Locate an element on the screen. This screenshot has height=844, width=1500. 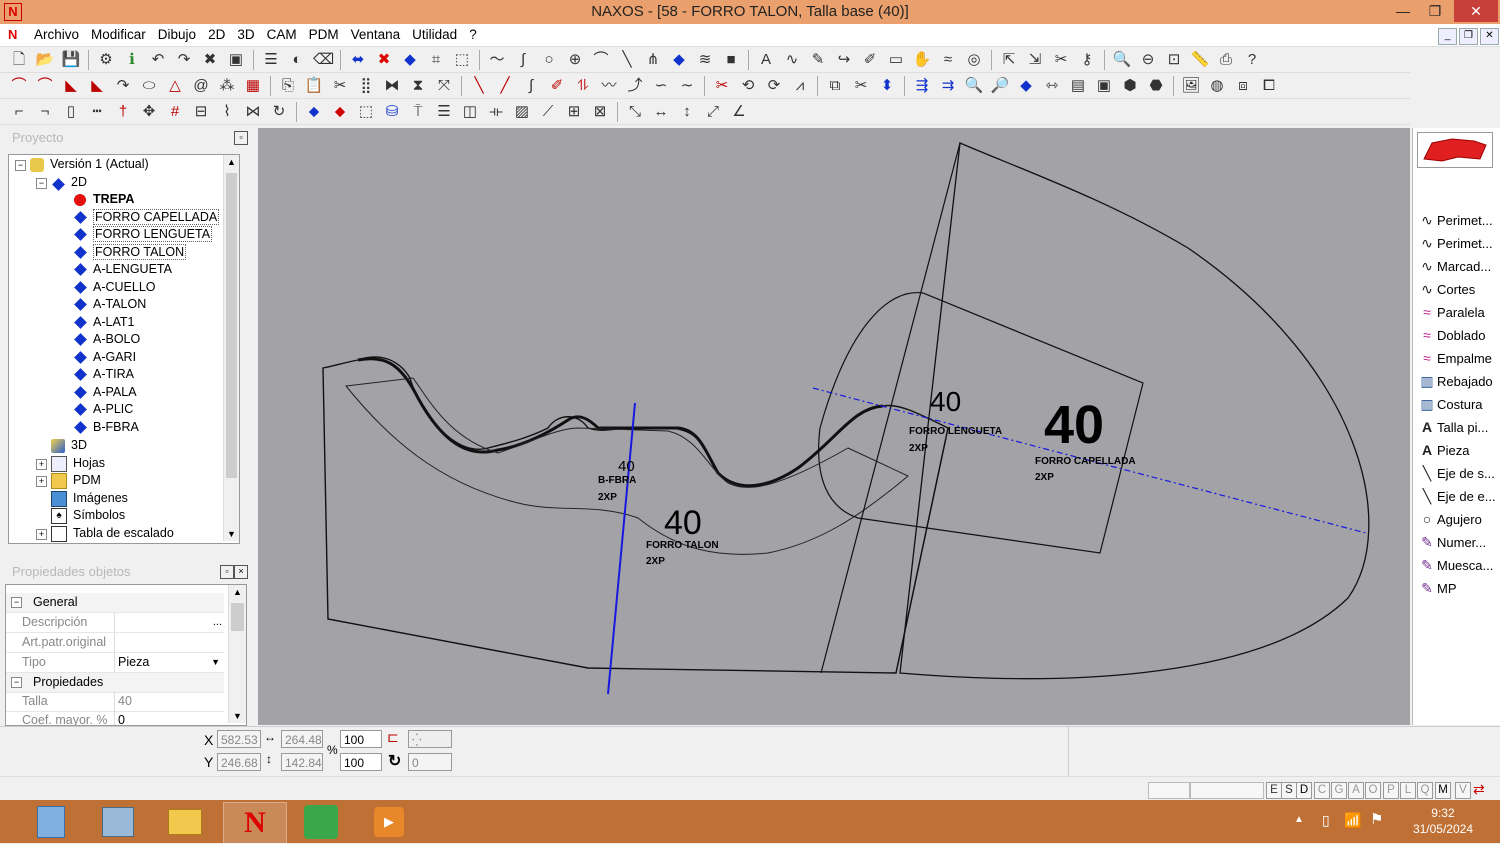
dimension-icon: ⤡ is located at coordinates (635, 112).